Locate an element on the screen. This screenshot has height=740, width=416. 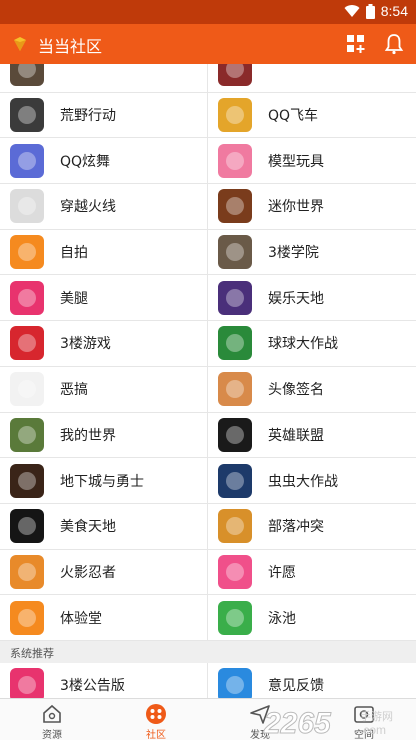
forum-item: 地下城与勇士 is located at coordinates (104, 480).